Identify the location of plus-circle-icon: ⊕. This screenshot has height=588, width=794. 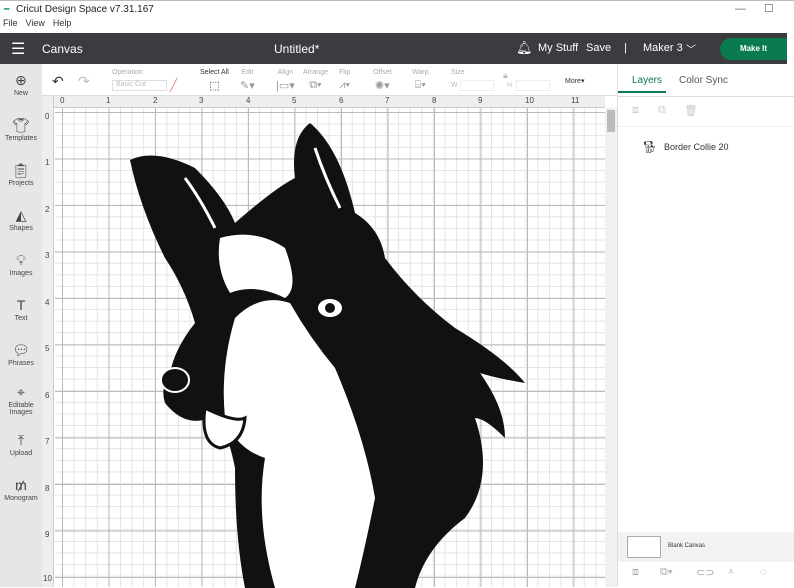
(21, 80).